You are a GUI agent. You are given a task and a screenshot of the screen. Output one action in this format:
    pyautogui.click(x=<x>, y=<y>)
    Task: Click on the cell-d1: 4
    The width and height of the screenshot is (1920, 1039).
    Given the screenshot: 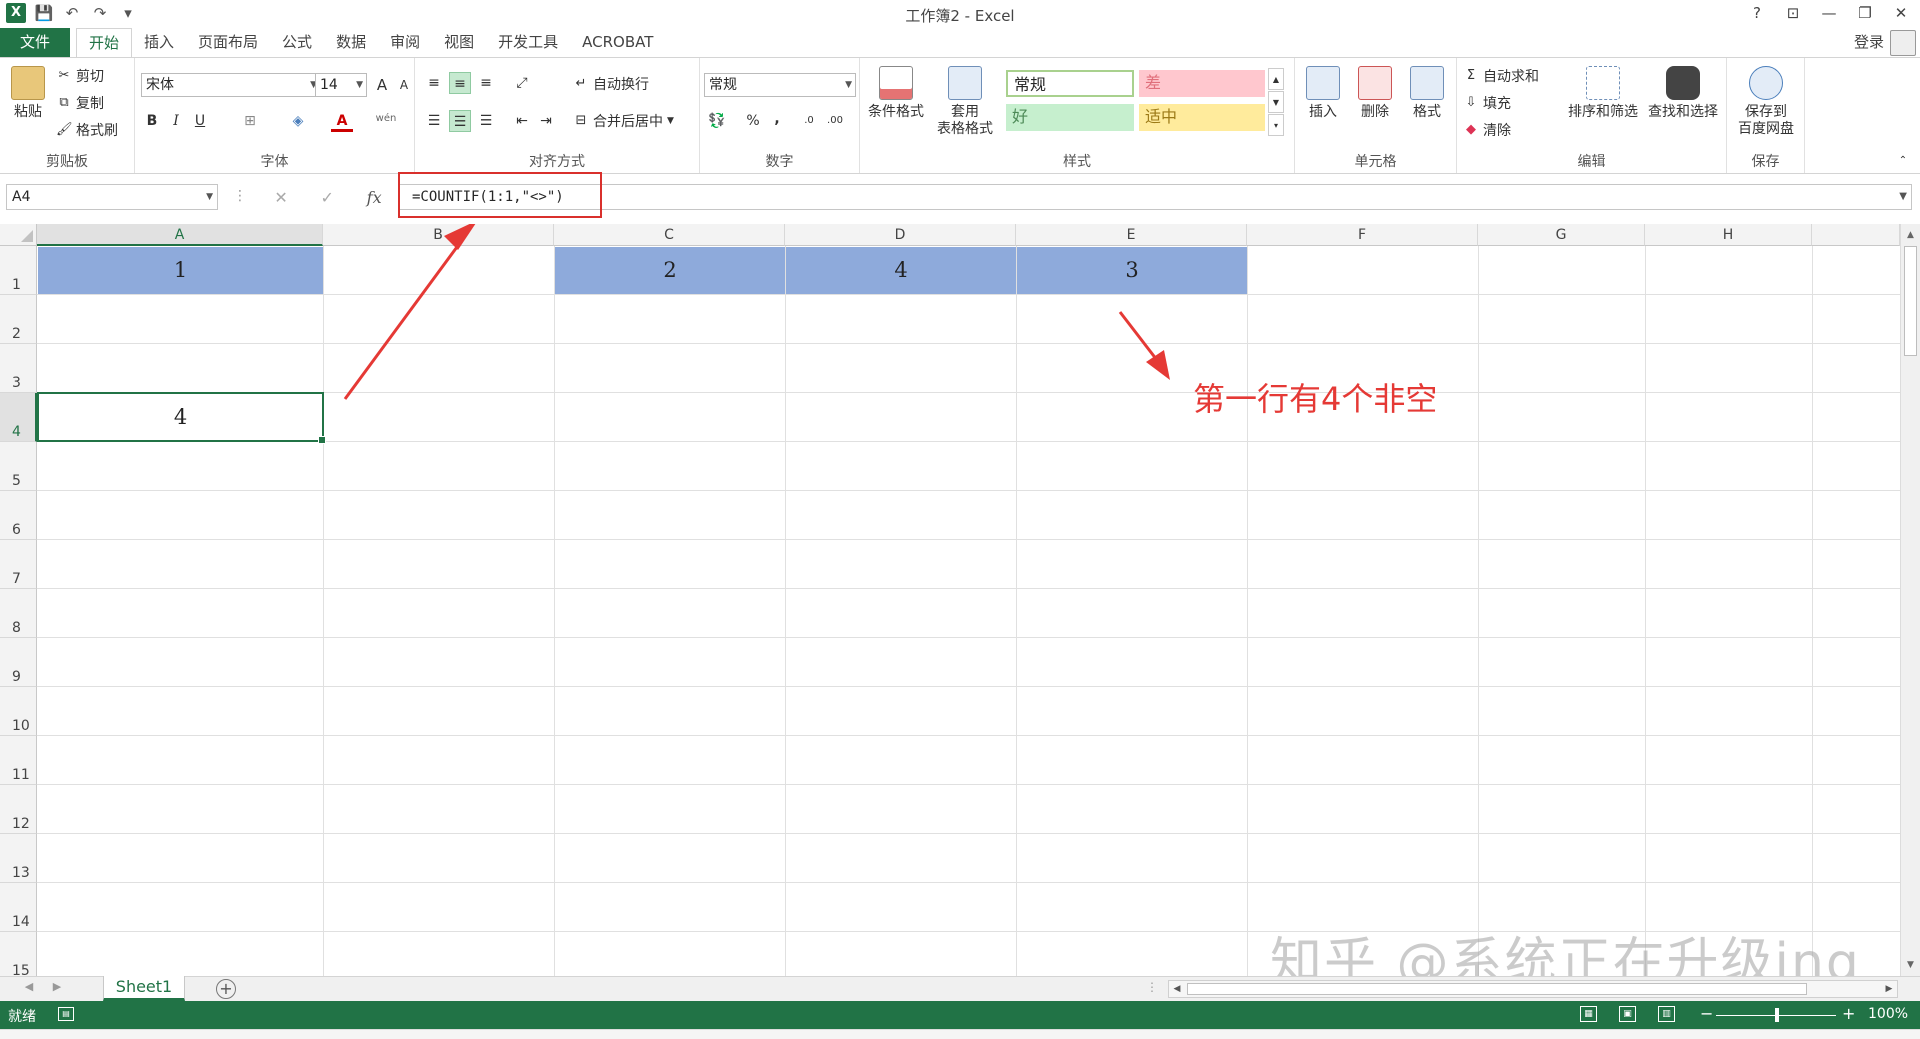 What is the action you would take?
    pyautogui.click(x=901, y=270)
    